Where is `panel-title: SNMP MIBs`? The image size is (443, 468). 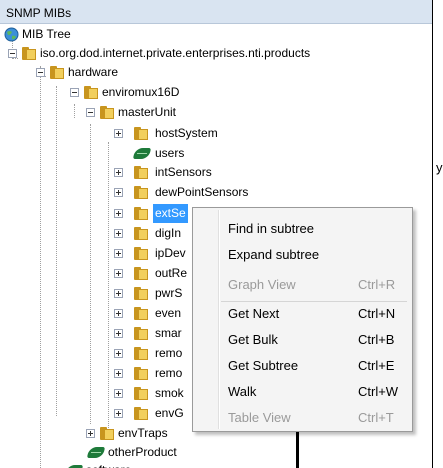
panel-title: SNMP MIBs is located at coordinates (216, 12).